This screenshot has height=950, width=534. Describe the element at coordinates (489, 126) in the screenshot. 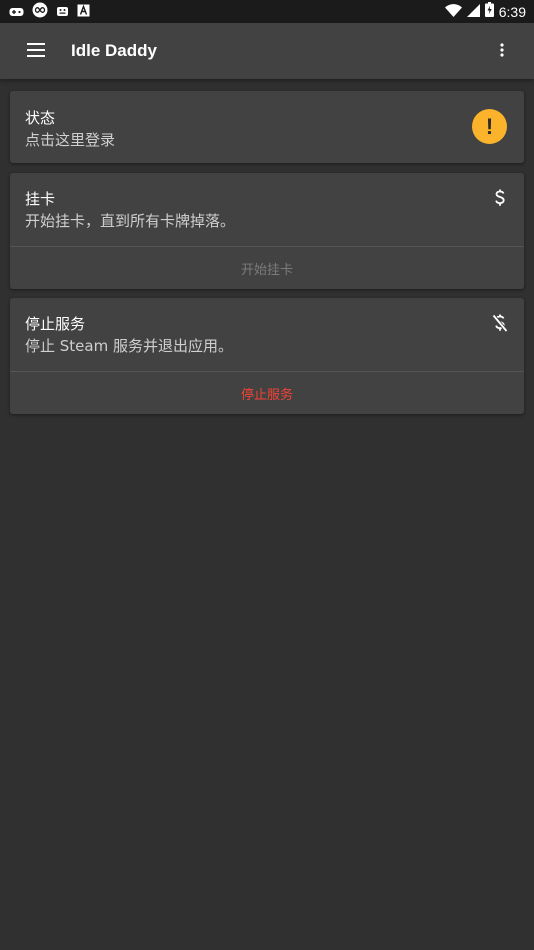

I see `warning-icon: !` at that location.